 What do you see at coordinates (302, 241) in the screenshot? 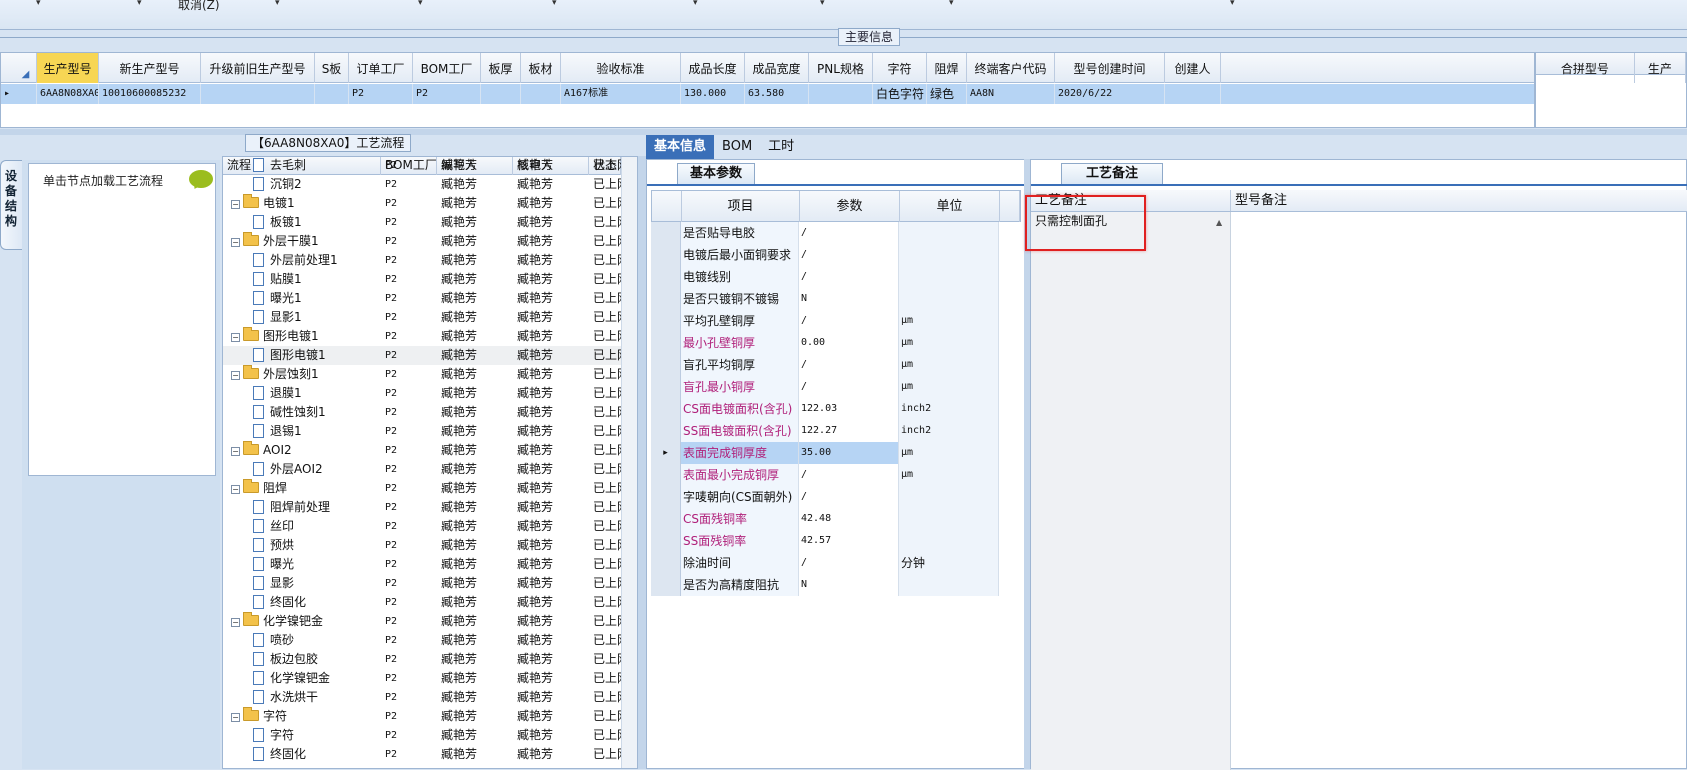
I see `tree-node: − 外层干膜1` at bounding box center [302, 241].